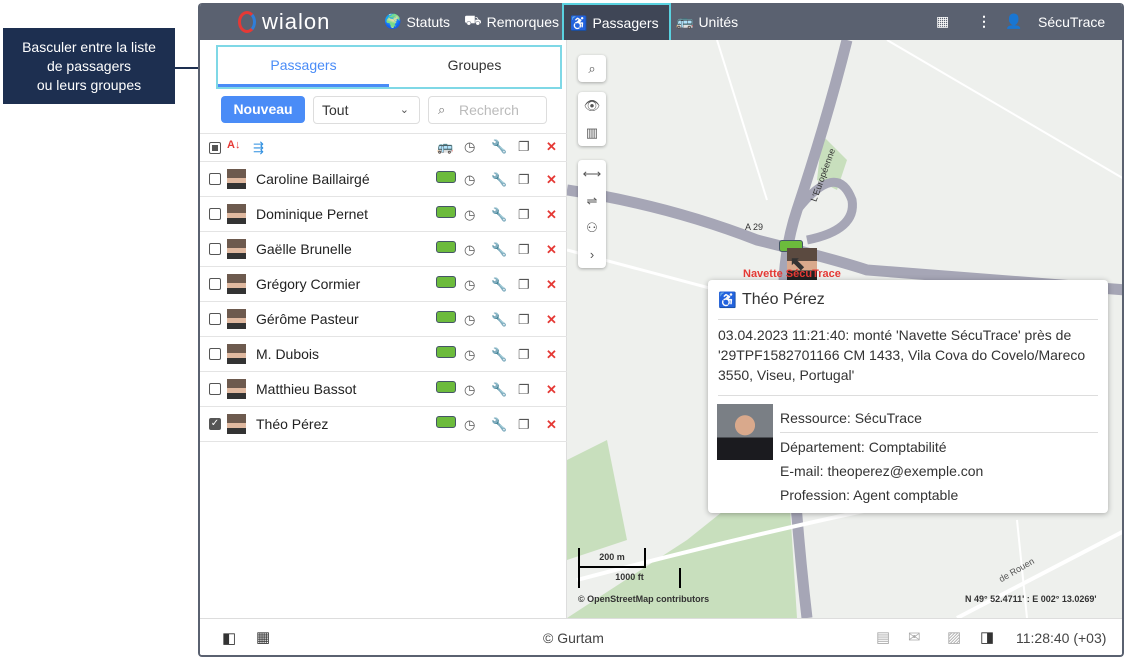 The width and height of the screenshot is (1124, 657). I want to click on history-column-icon: ◷, so click(469, 147).